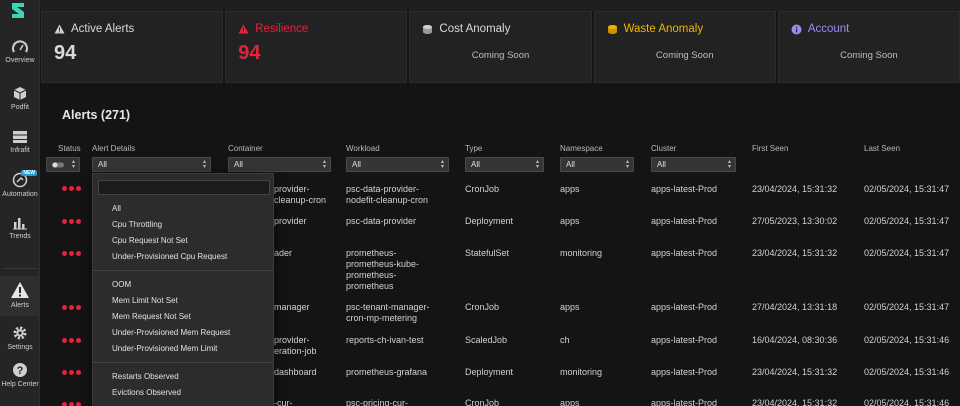 This screenshot has width=960, height=406. Describe the element at coordinates (684, 221) in the screenshot. I see `cluster-cell: apps-latest-Prod` at that location.